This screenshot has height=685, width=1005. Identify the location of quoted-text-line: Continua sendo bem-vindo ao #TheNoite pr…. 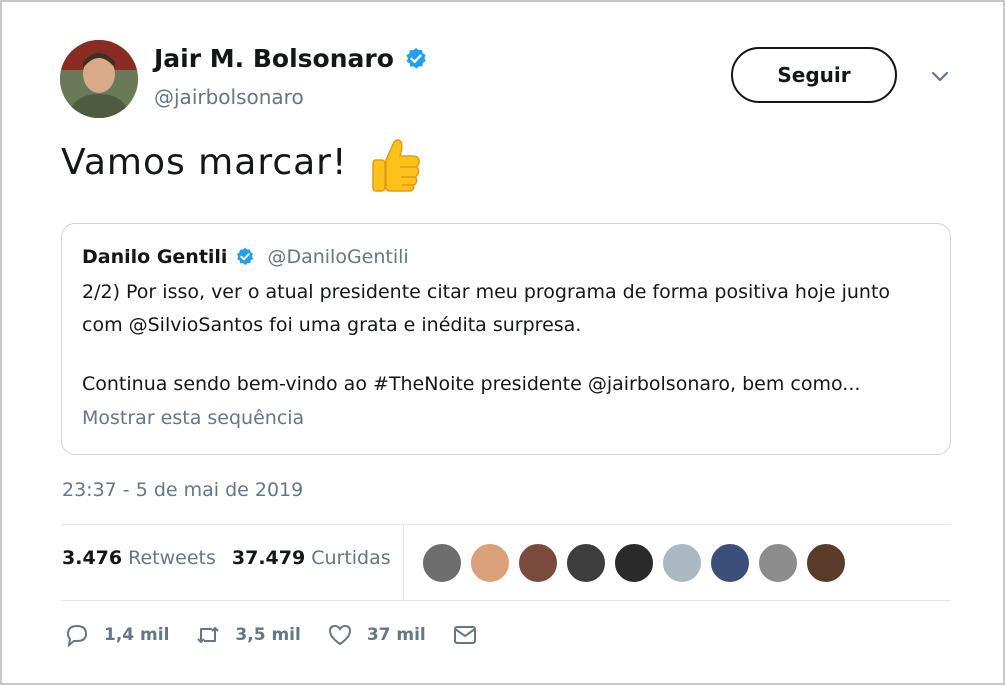
(471, 384).